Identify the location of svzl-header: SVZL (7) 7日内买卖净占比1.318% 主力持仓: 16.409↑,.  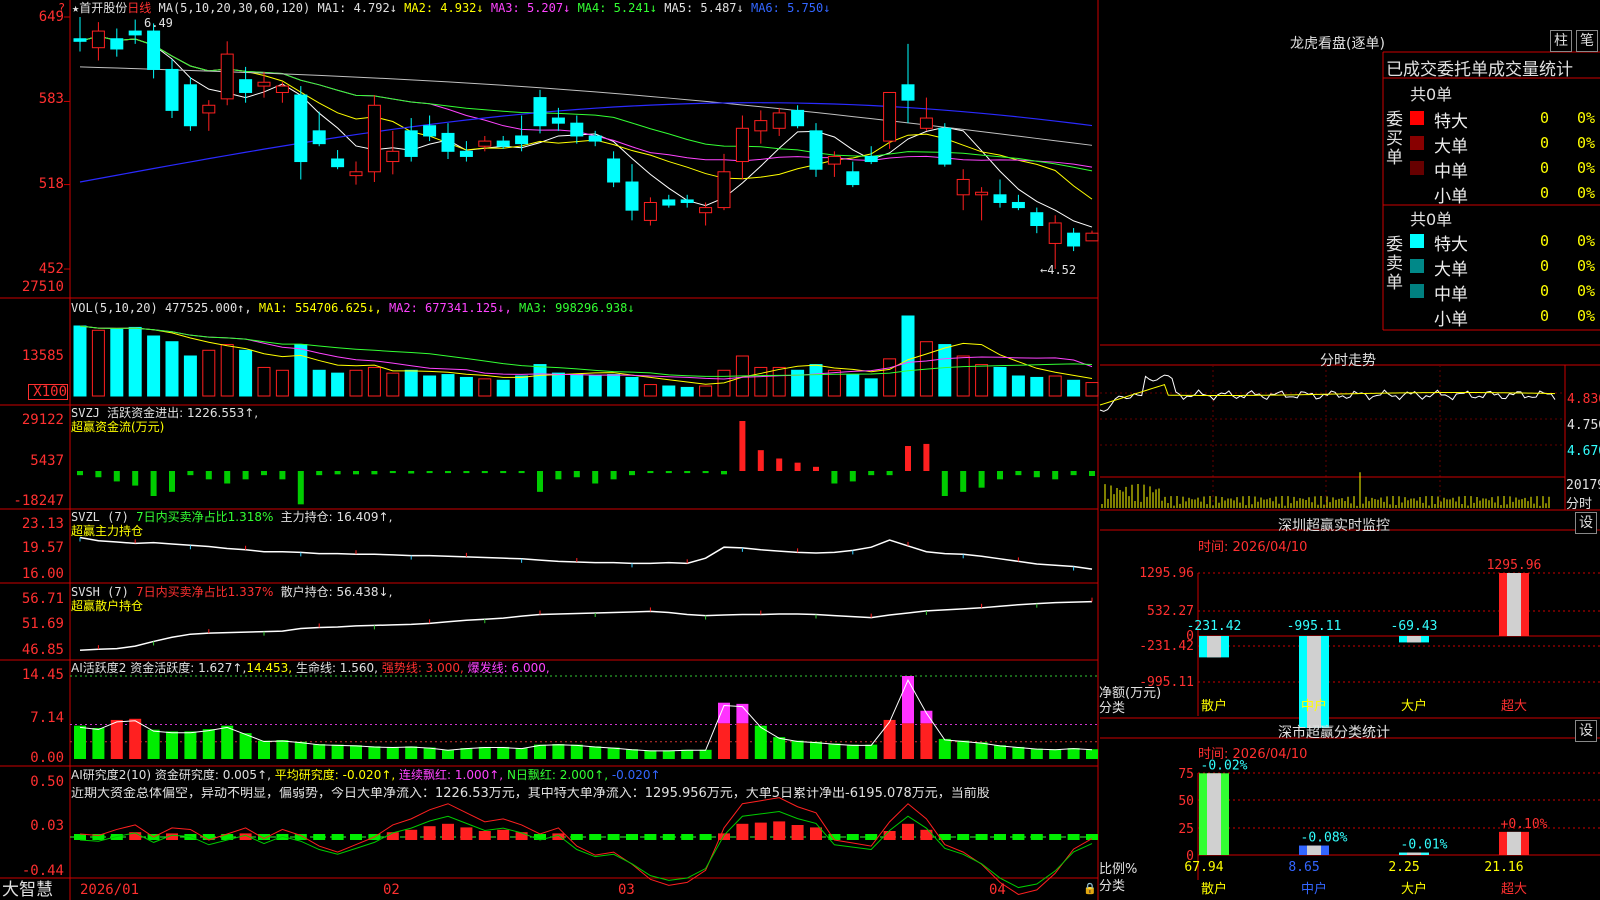
(231, 517).